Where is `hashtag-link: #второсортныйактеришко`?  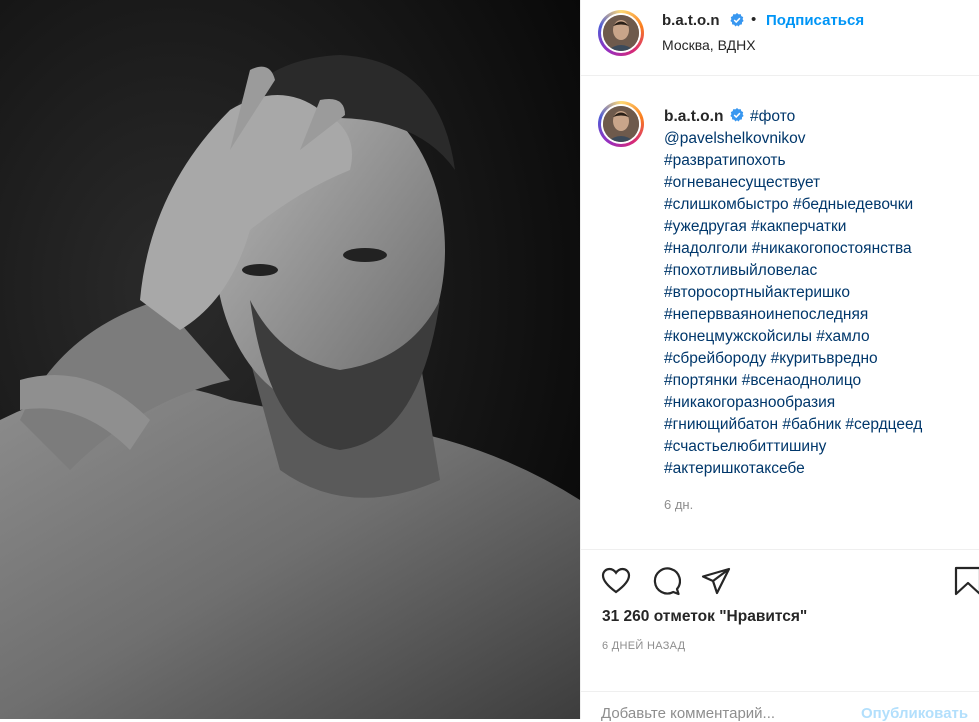
hashtag-link: #второсортныйактеришко is located at coordinates (757, 292).